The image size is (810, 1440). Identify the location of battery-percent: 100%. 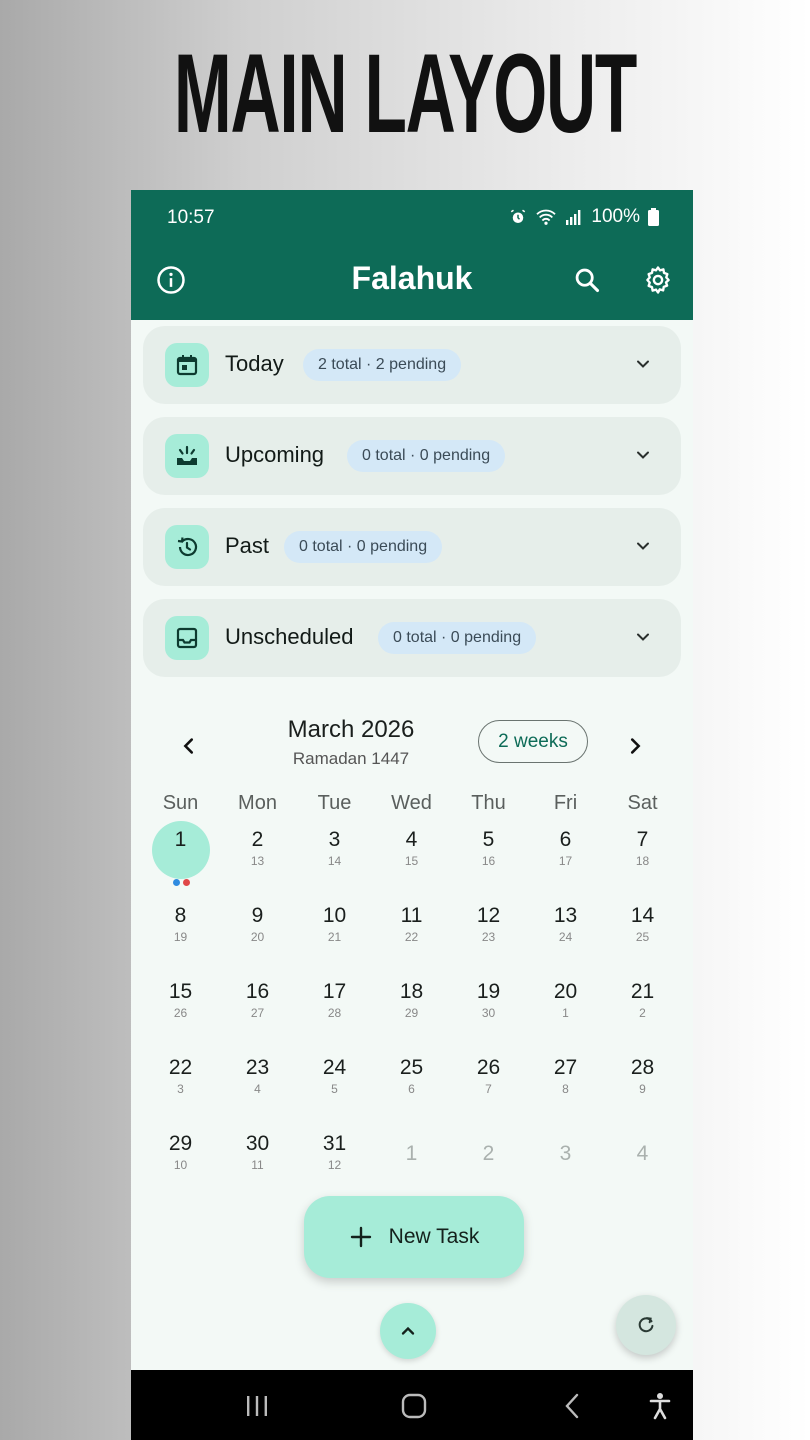
(615, 216).